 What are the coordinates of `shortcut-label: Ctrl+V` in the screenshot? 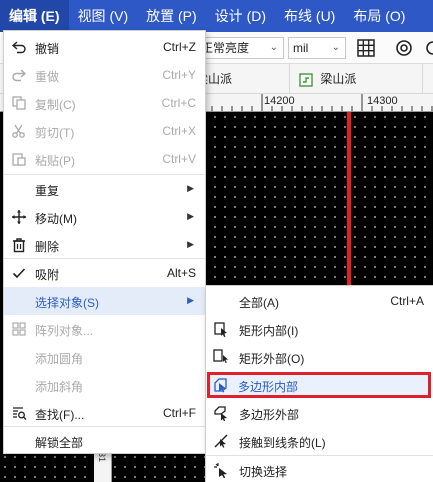 It's located at (179, 159).